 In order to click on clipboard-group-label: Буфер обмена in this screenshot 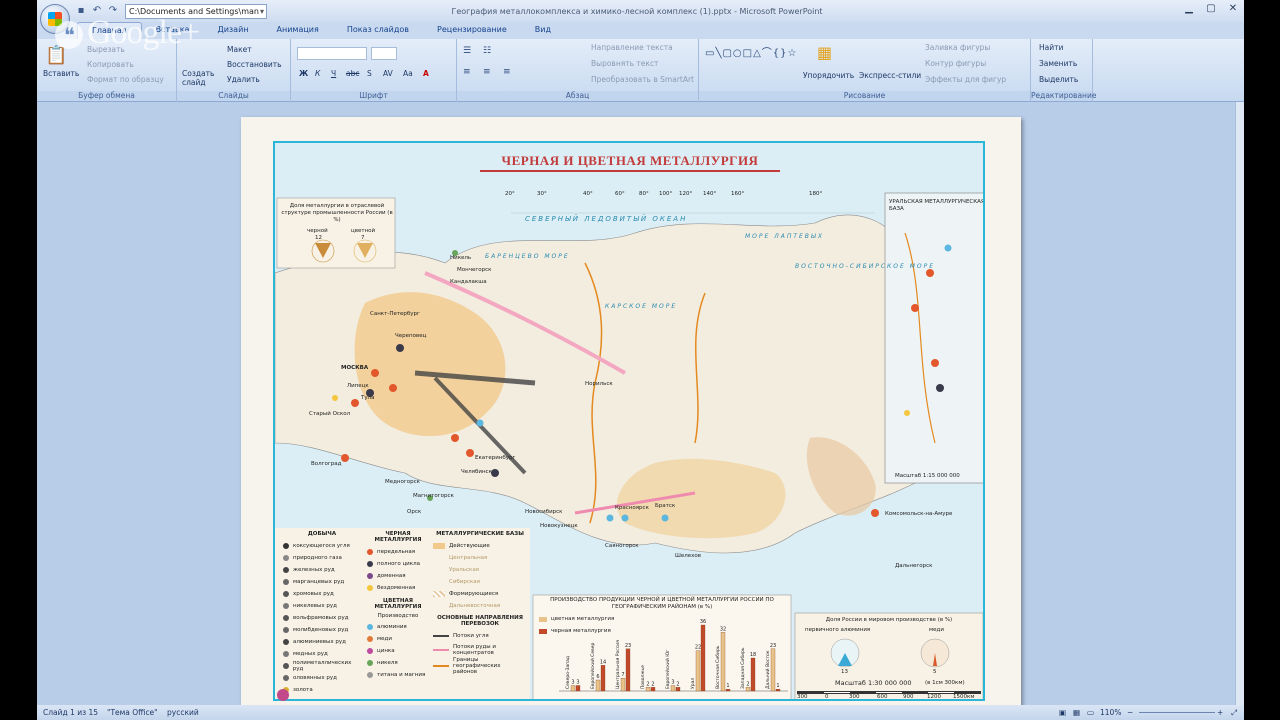, I will do `click(106, 96)`.